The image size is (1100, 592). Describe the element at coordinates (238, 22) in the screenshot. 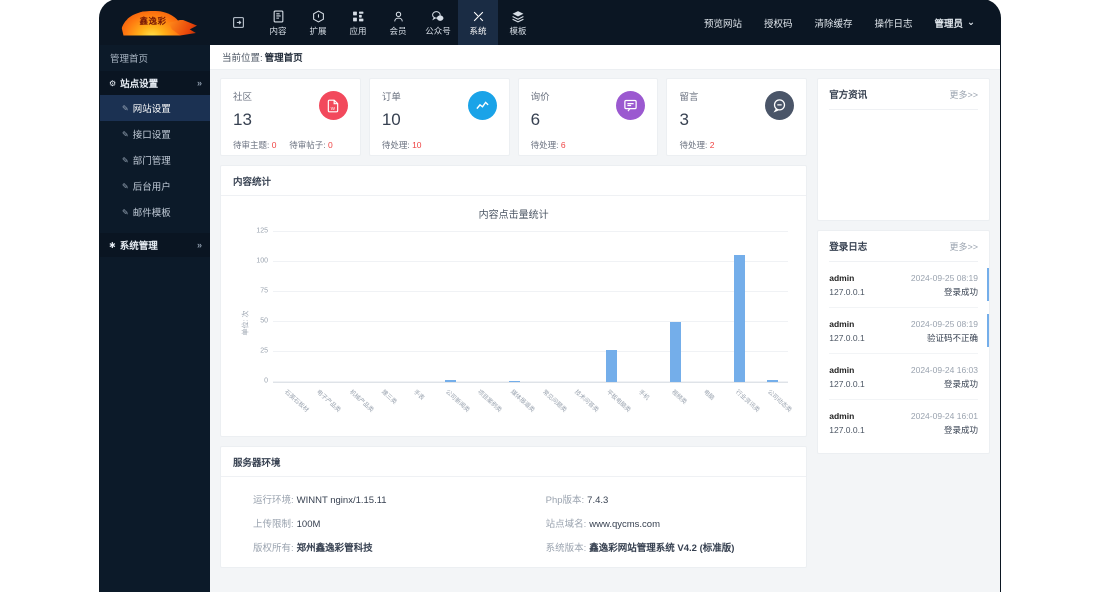

I see `sidebar-collapse-button` at that location.